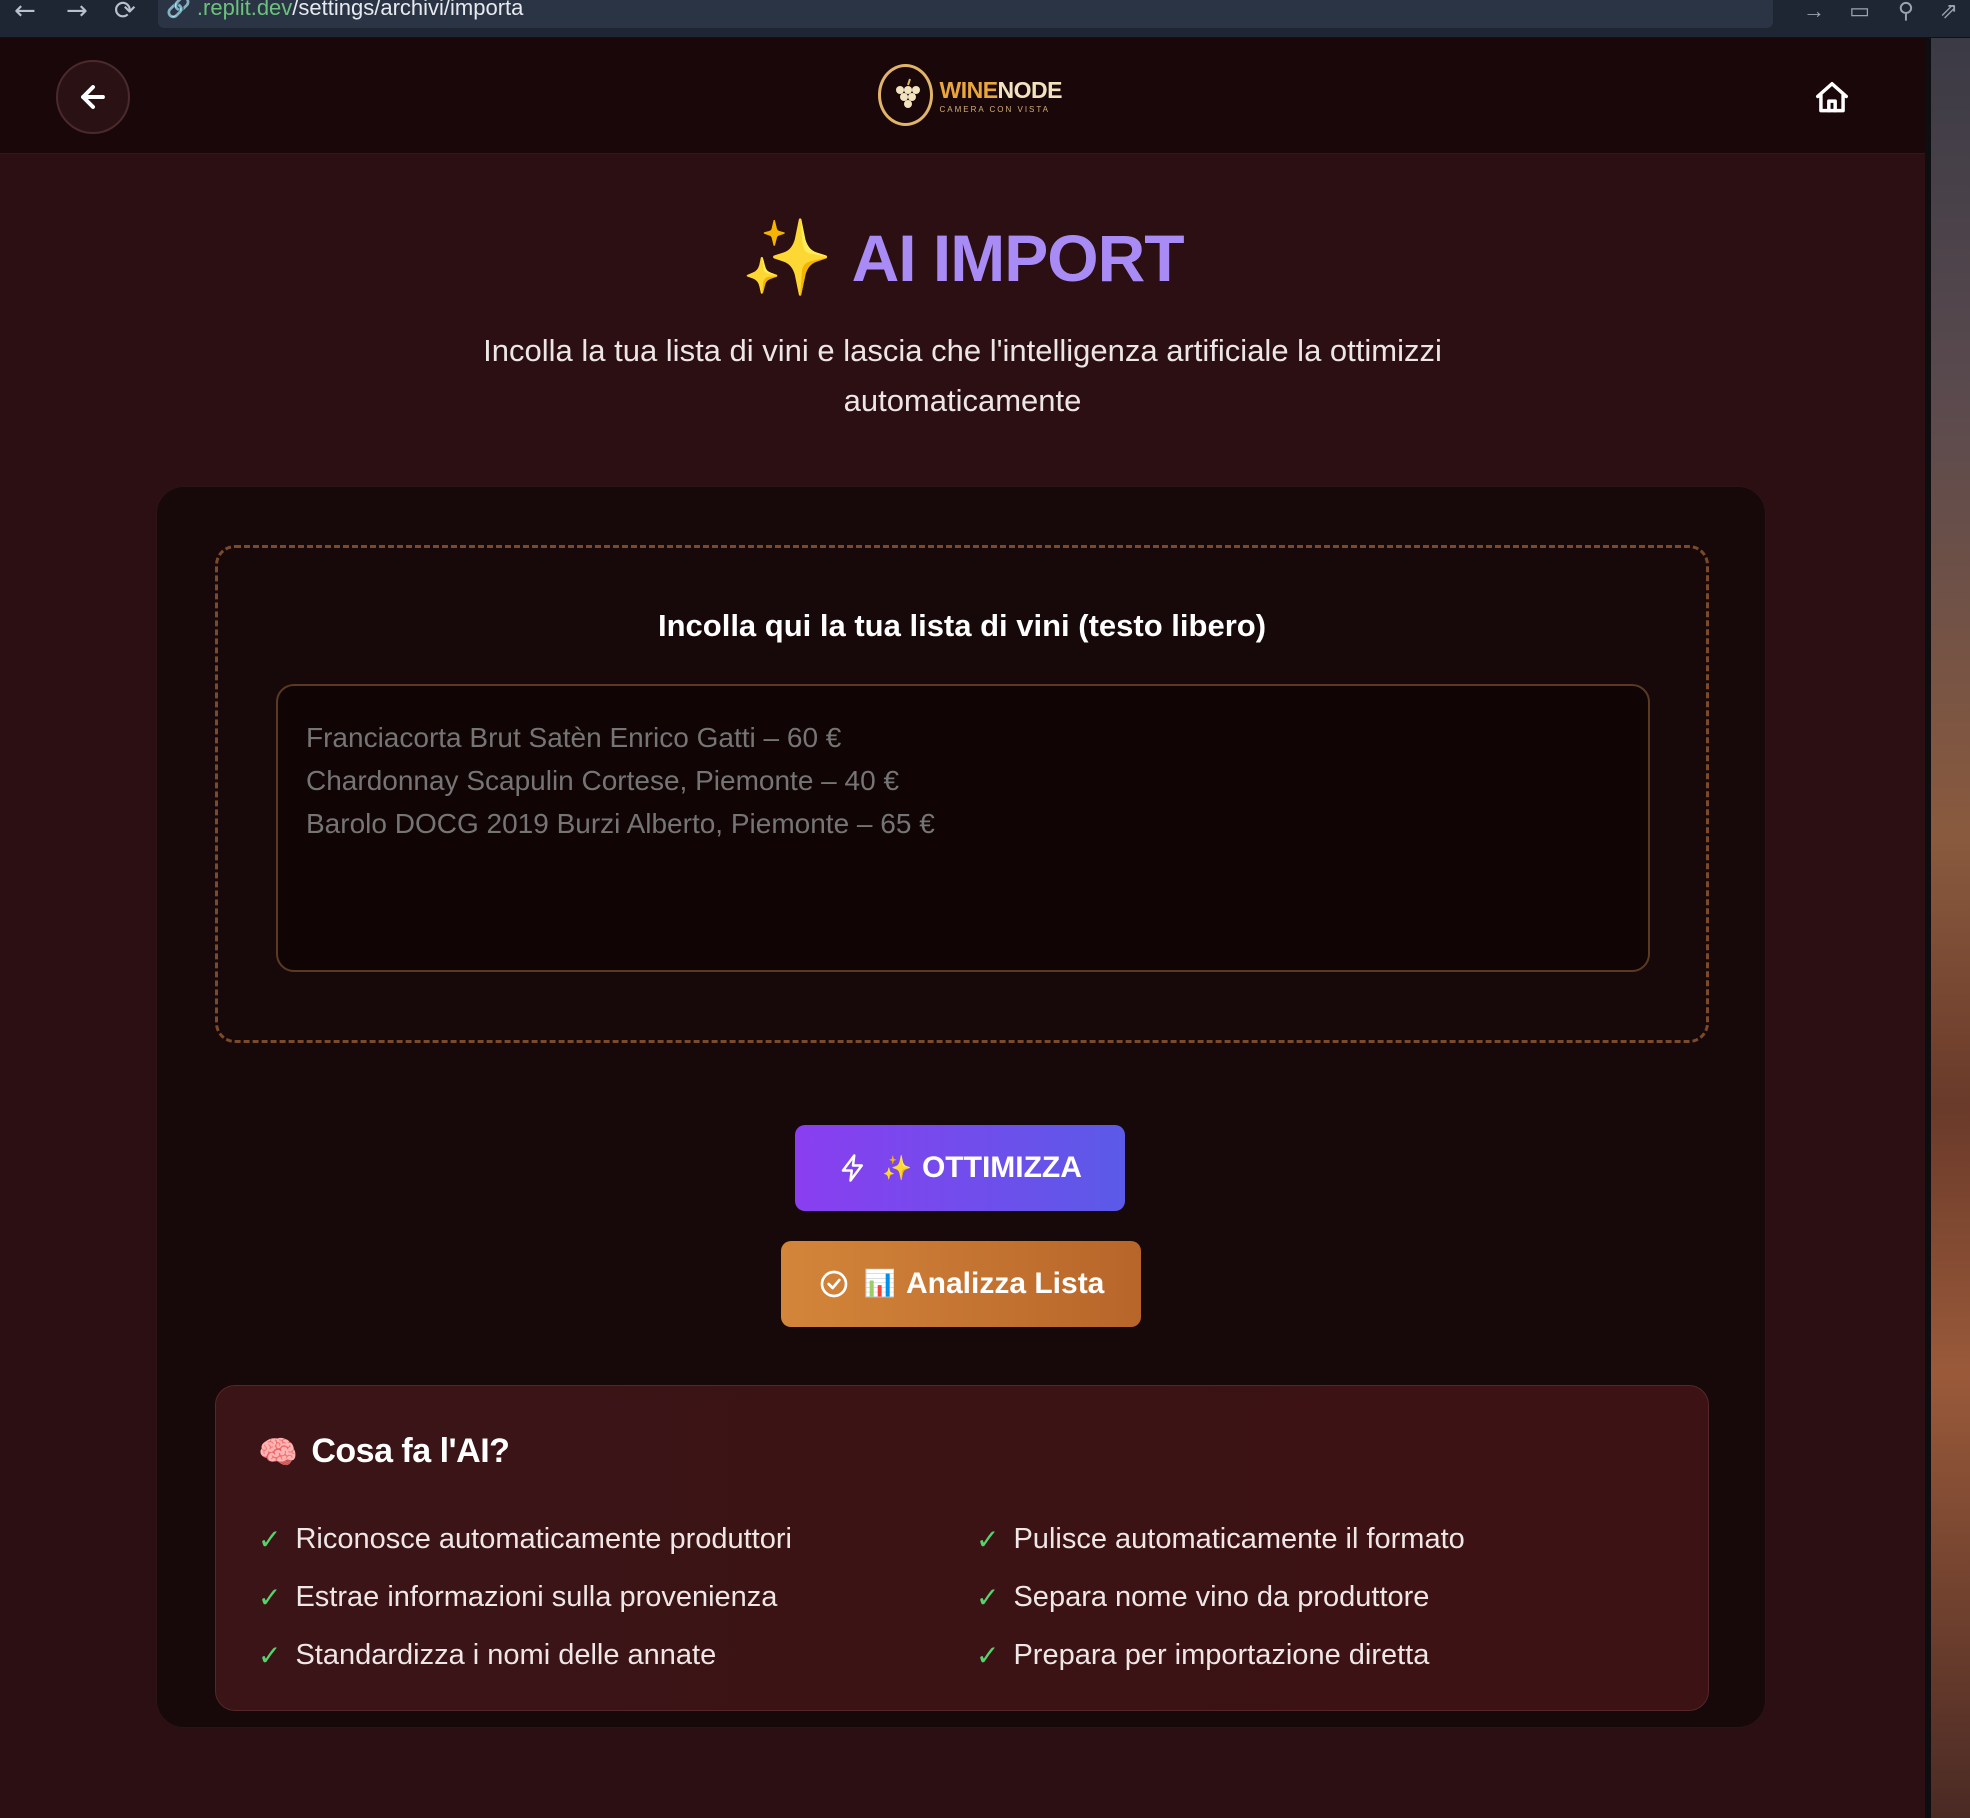  Describe the element at coordinates (853, 1168) in the screenshot. I see `bolt-icon` at that location.